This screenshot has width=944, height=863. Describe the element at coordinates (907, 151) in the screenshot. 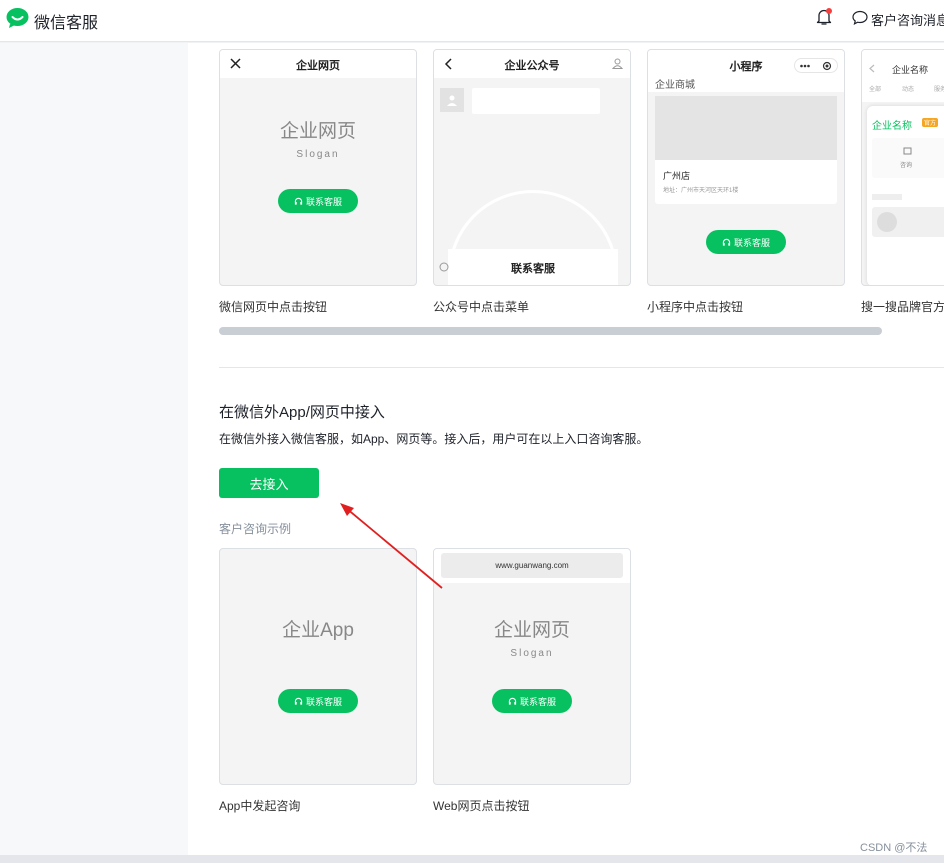

I see `chat-icon` at that location.